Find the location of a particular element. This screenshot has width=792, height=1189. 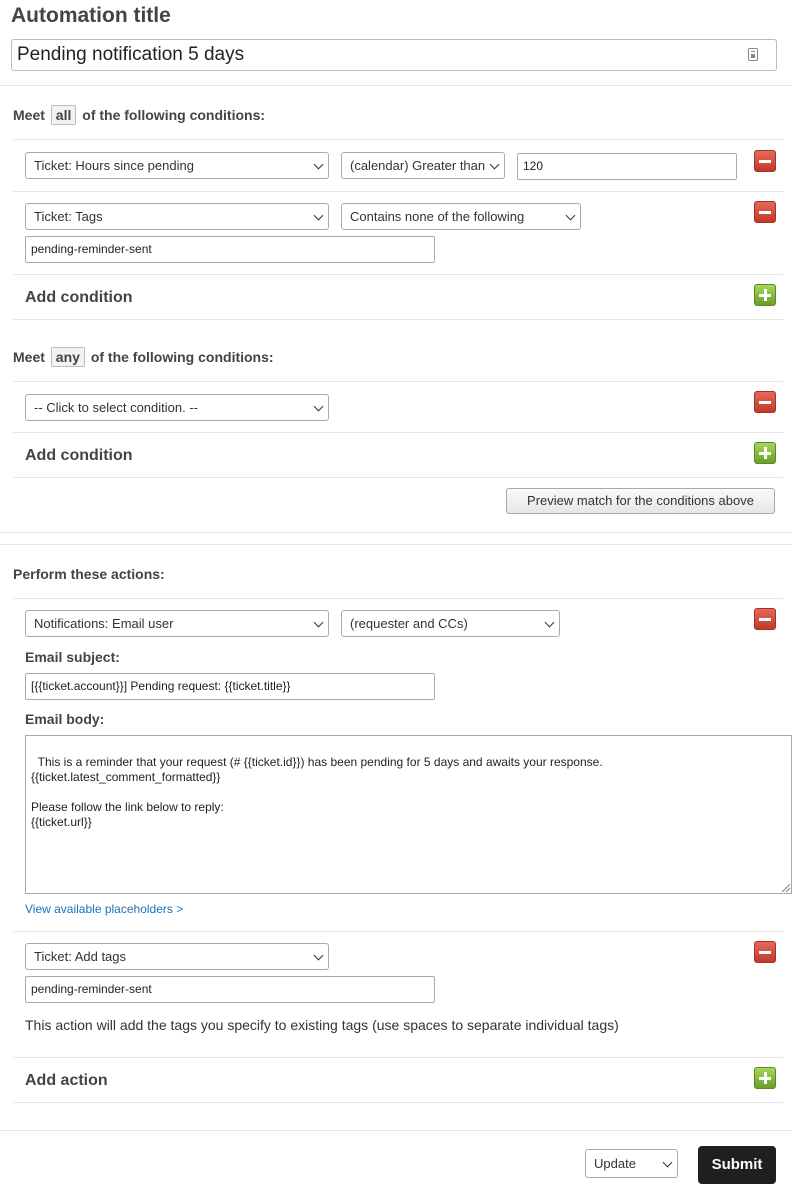

action-field-select: Notifications: Email user is located at coordinates (177, 623).